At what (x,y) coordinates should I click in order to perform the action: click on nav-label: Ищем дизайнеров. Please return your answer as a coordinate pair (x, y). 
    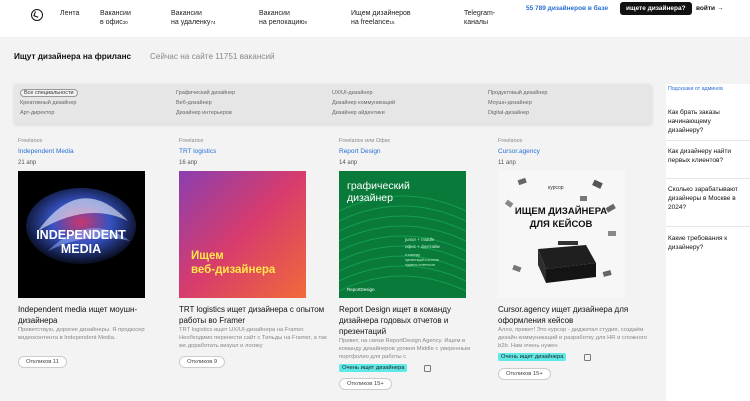
    Looking at the image, I should click on (381, 13).